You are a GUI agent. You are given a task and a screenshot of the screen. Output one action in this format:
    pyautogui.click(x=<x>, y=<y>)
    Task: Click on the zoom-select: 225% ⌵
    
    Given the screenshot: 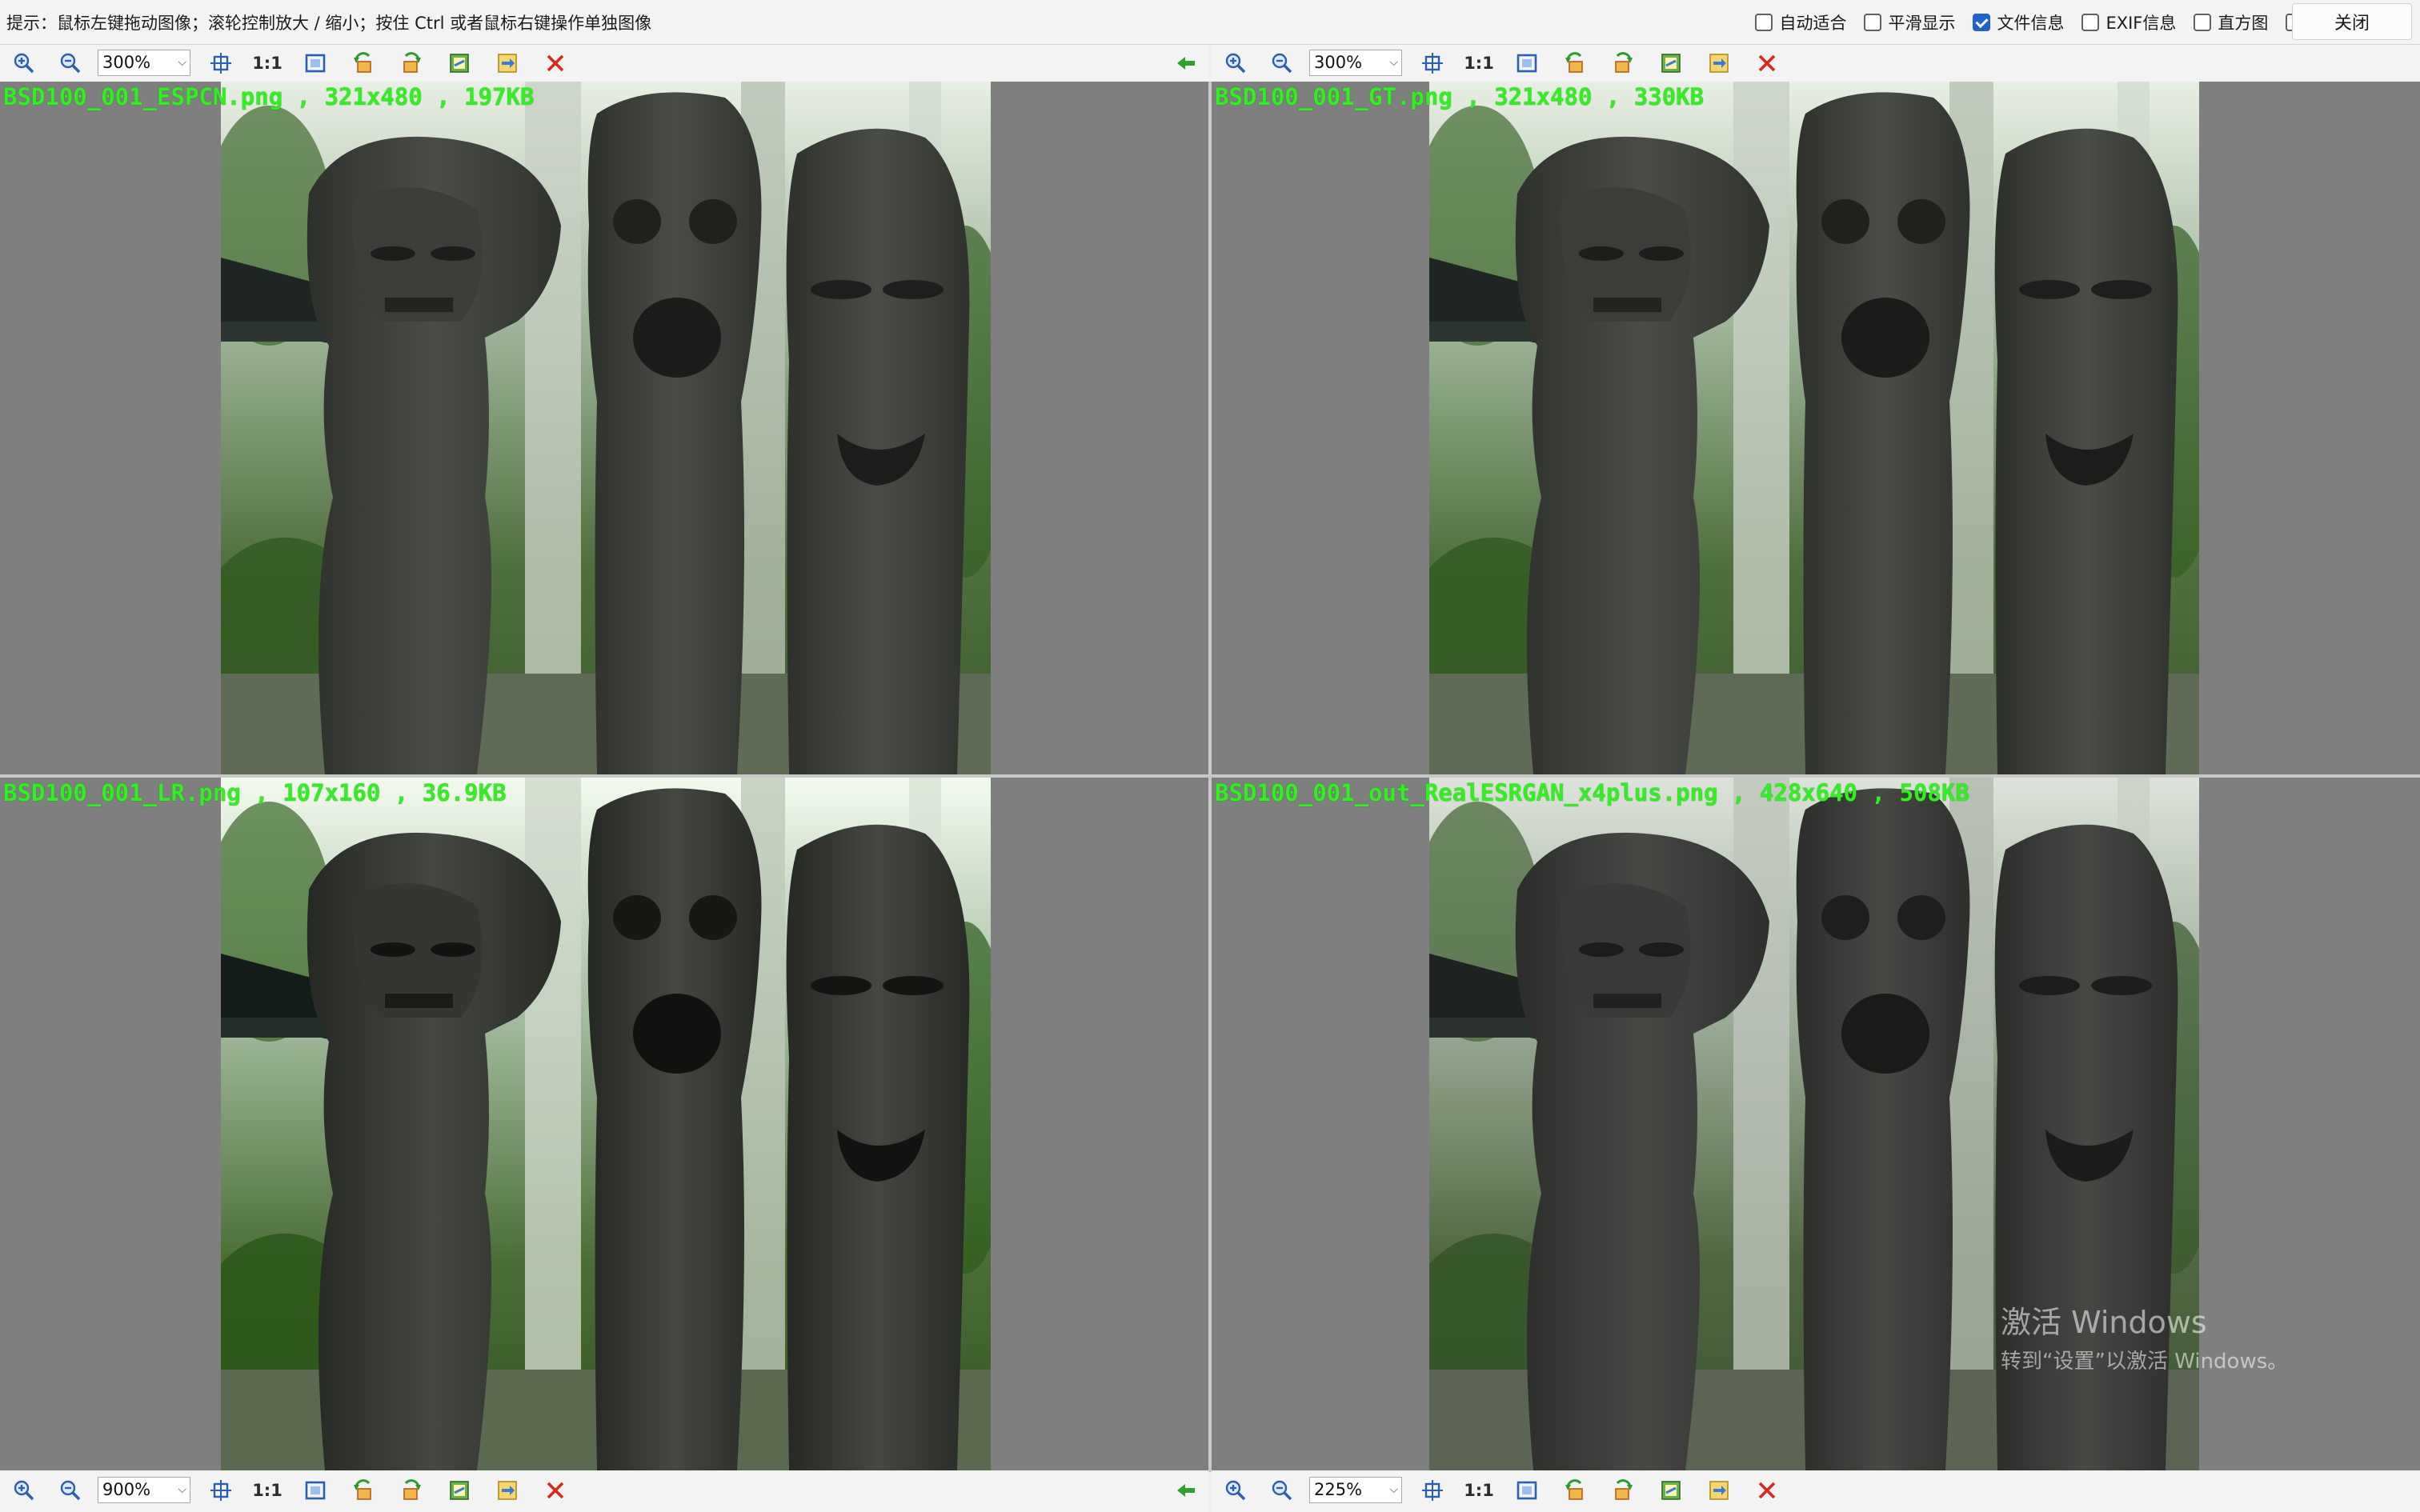 What is the action you would take?
    pyautogui.click(x=1355, y=1490)
    